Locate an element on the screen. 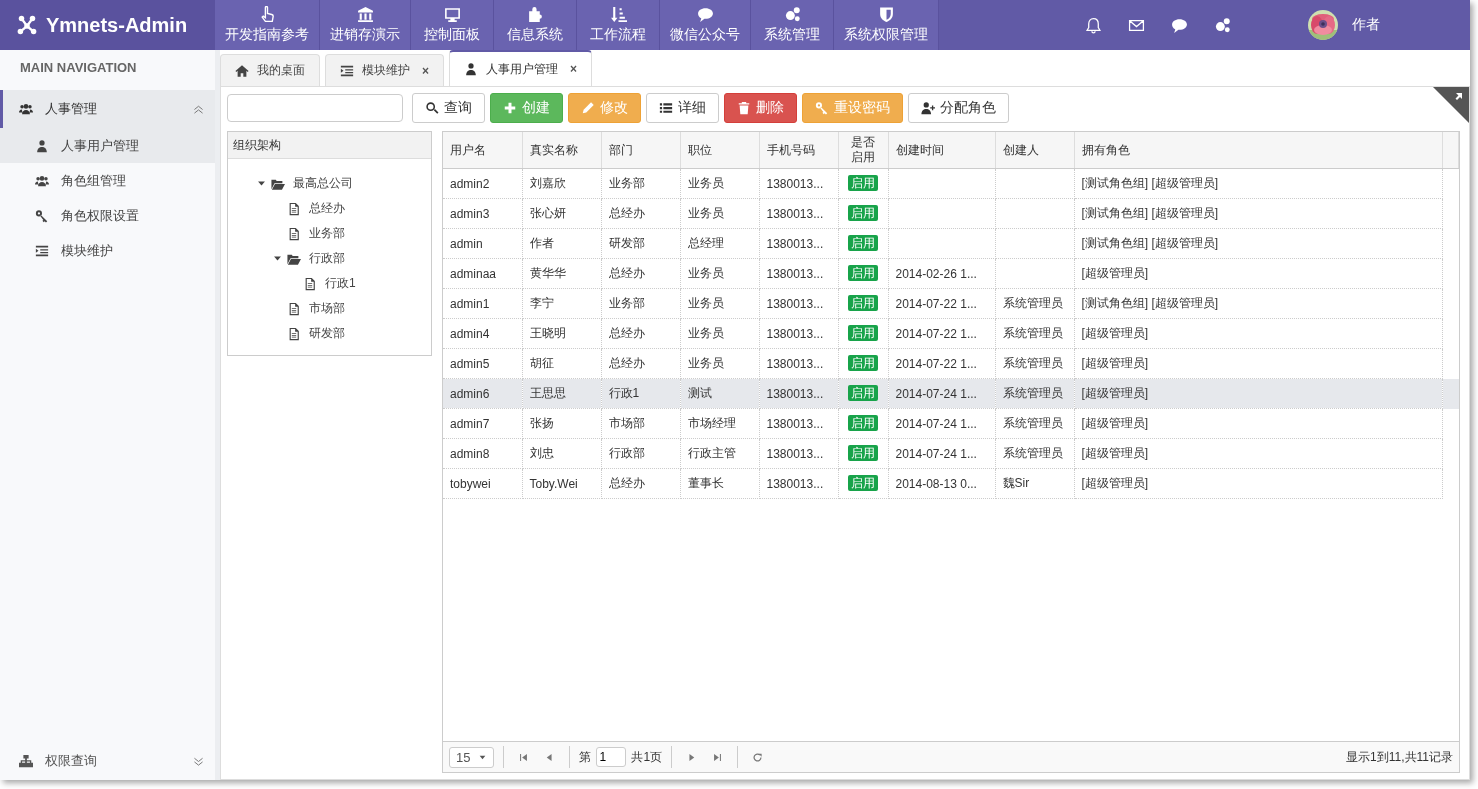 This screenshot has width=1478, height=789. table-row: admin6 王思思 行政1 测试 1380013... 启用 2014-07-24 1... 系统管理员 [超级管理员] is located at coordinates (951, 393).